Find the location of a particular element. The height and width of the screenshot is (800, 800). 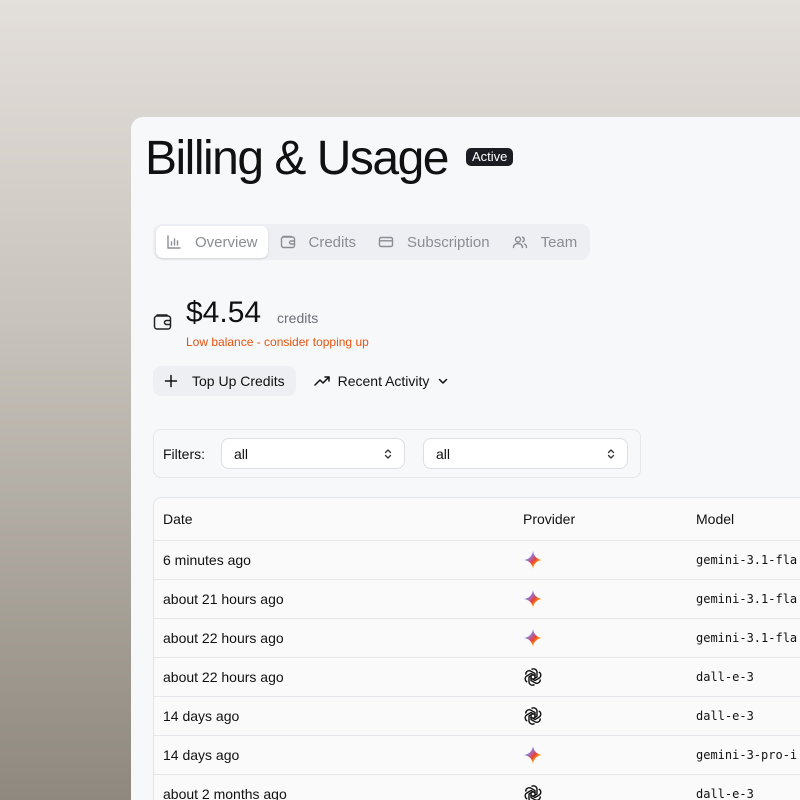

provider-filter-value: all is located at coordinates (241, 453).